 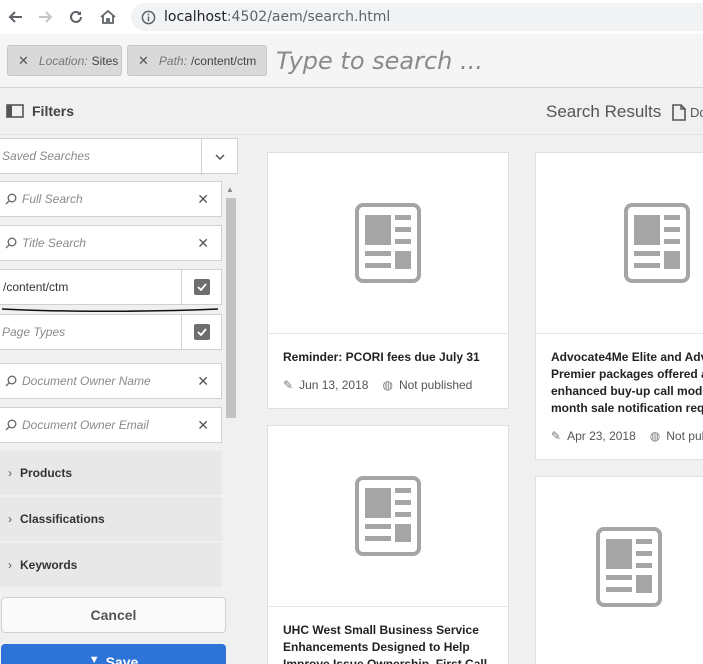 I want to click on omnisearch-bar: ✕ Location: Sites ✕ Path: /content/ctm, so click(x=351, y=61).